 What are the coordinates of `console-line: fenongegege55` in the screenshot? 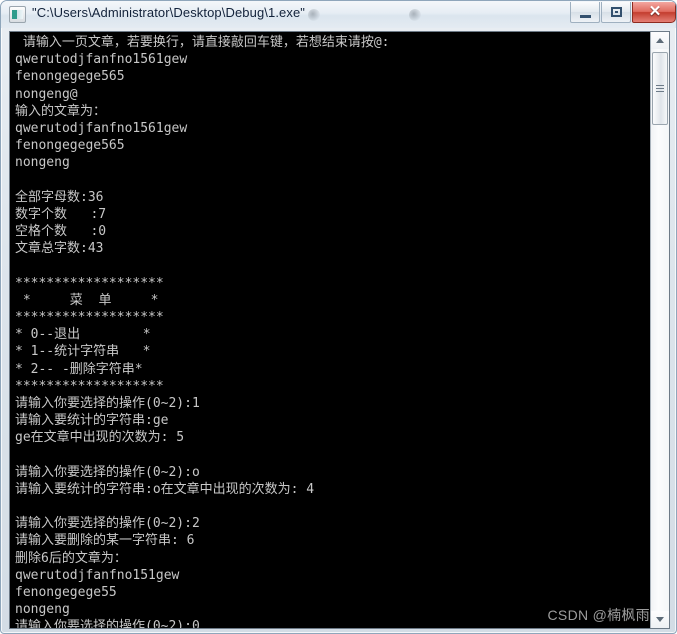 It's located at (66, 592).